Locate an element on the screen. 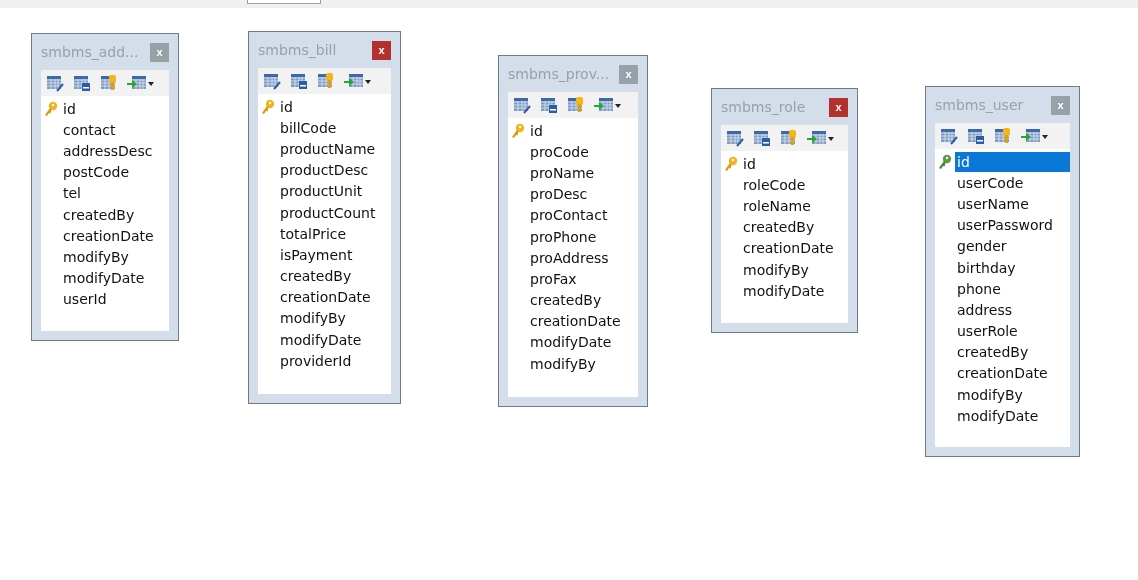  field-name: providerId is located at coordinates (317, 360).